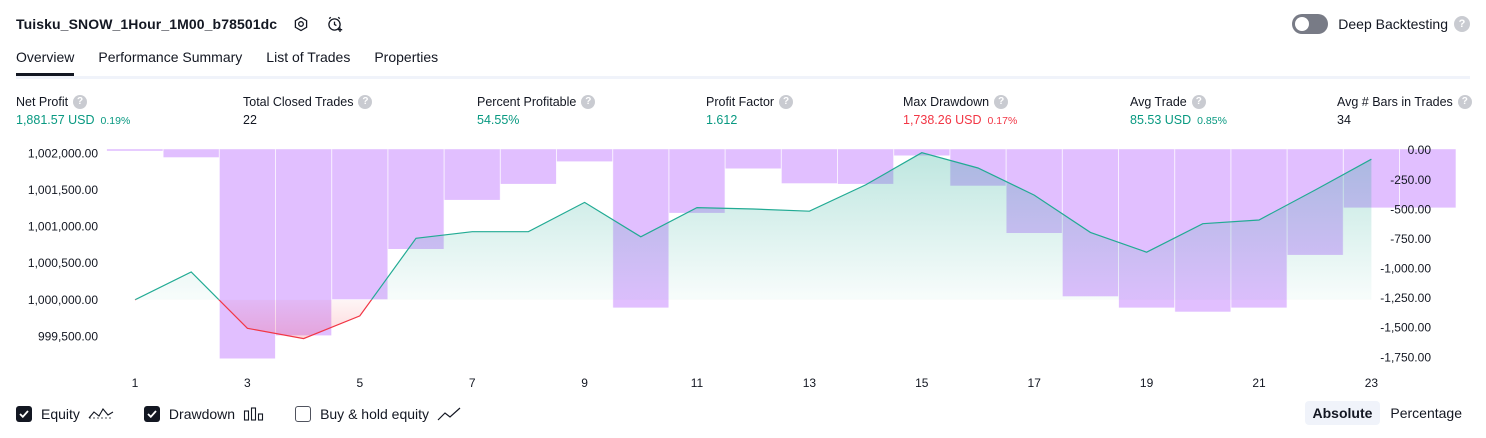  Describe the element at coordinates (359, 383) in the screenshot. I see `x-axis-tick-label: 5` at that location.